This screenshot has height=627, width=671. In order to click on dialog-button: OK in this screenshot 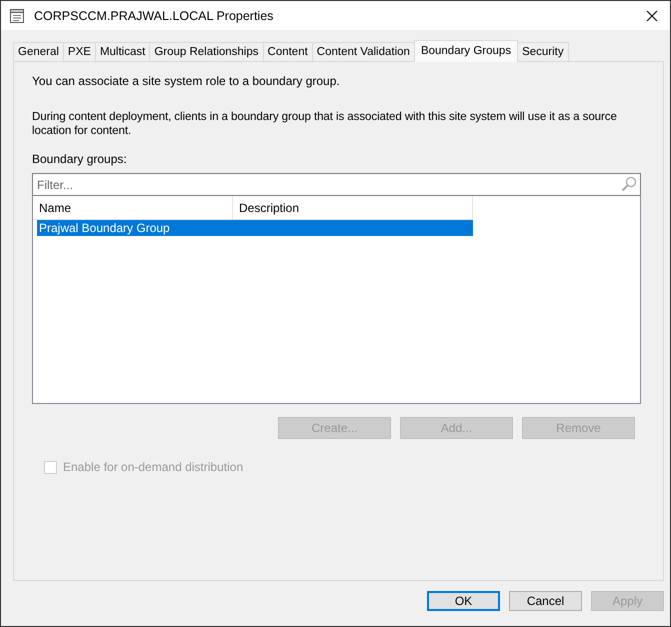, I will do `click(463, 601)`.